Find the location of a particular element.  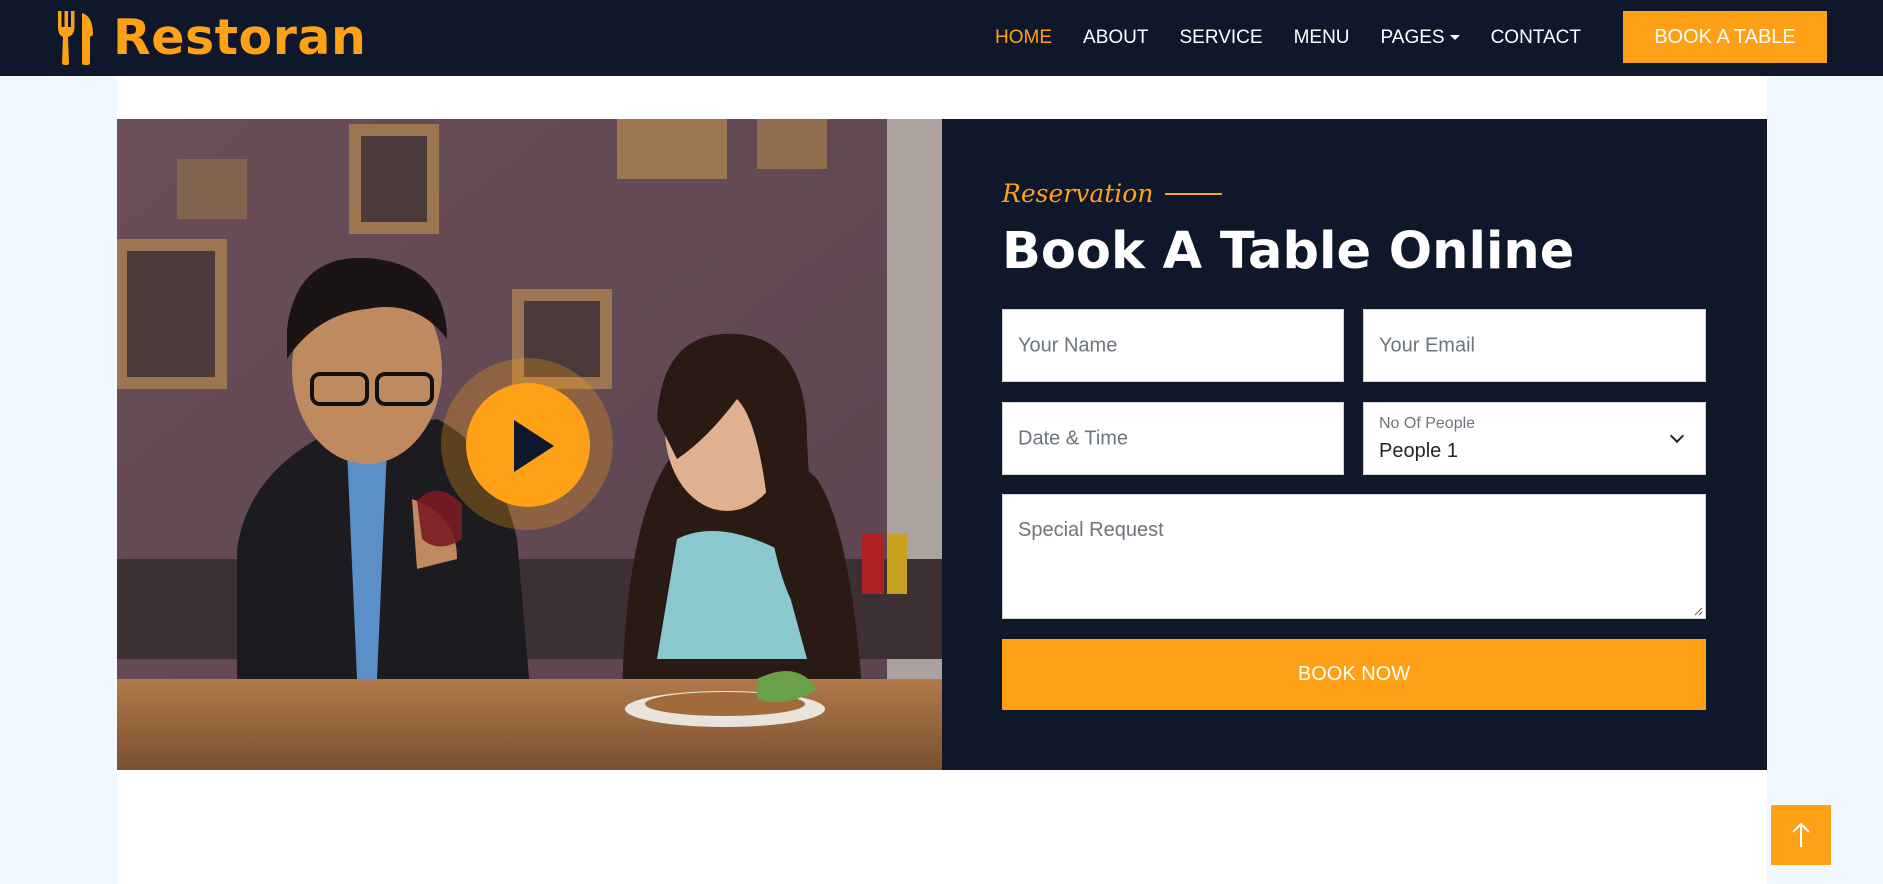

nav-item-service: SERVICE is located at coordinates (1220, 38).